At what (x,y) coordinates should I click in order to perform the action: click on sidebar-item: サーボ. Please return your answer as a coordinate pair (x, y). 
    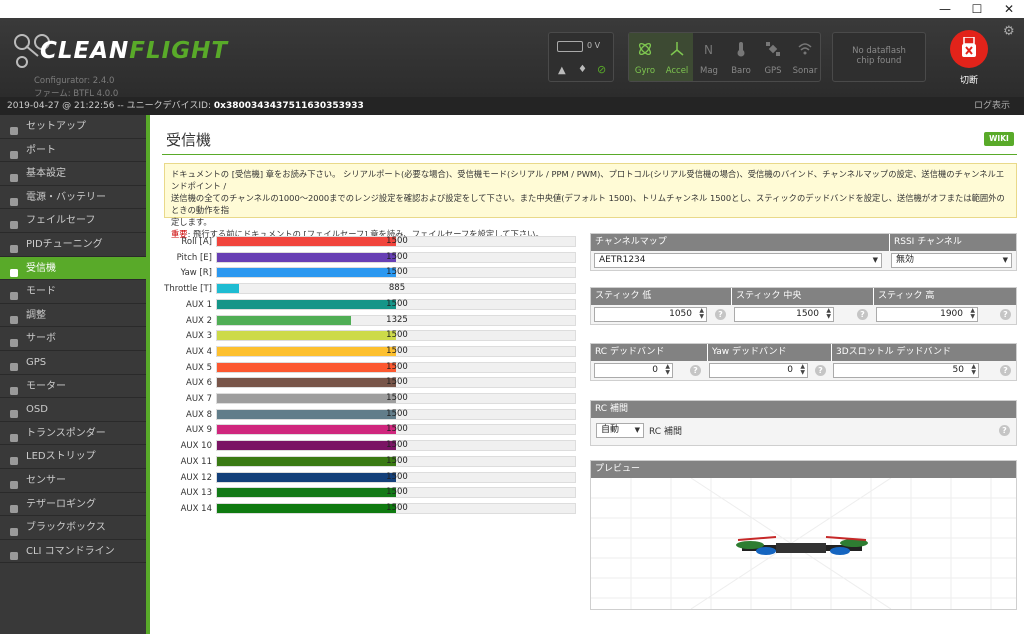
    Looking at the image, I should click on (73, 339).